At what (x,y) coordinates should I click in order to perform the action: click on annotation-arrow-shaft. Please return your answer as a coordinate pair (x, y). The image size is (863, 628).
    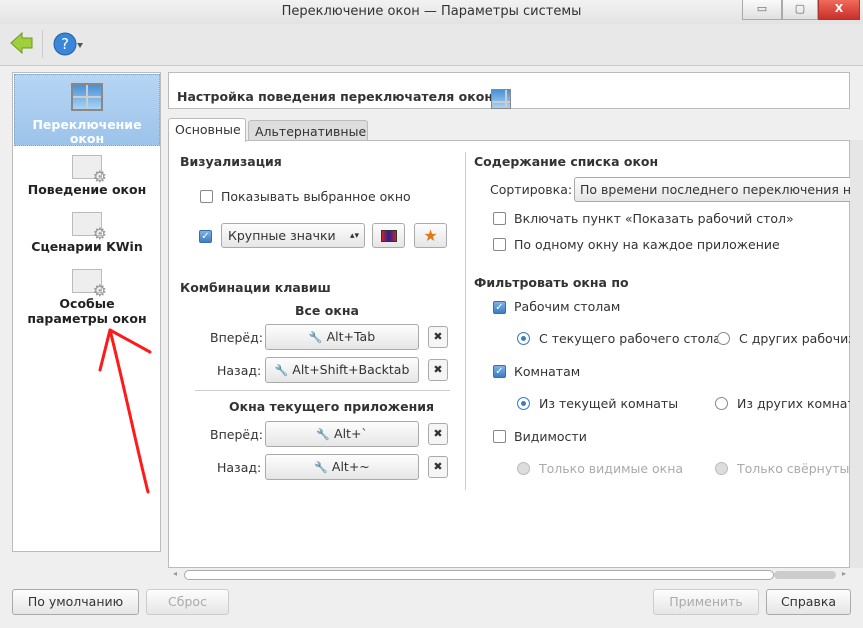
    Looking at the image, I should click on (129, 411).